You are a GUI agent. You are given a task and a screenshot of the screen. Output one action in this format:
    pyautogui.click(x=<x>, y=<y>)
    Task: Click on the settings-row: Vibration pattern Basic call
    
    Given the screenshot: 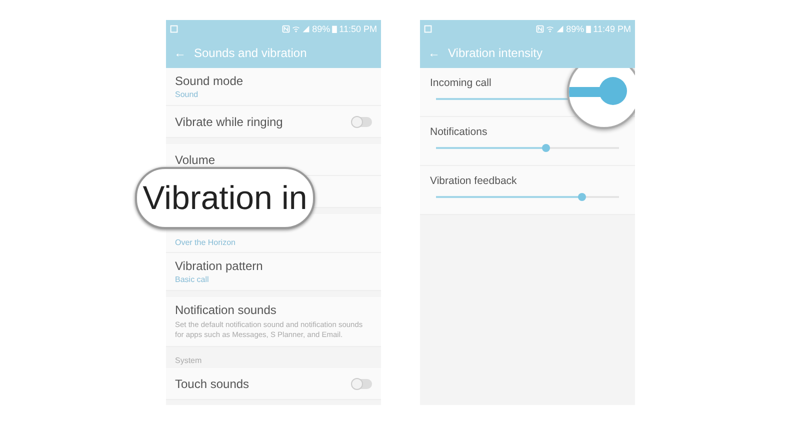 What is the action you would take?
    pyautogui.click(x=273, y=272)
    